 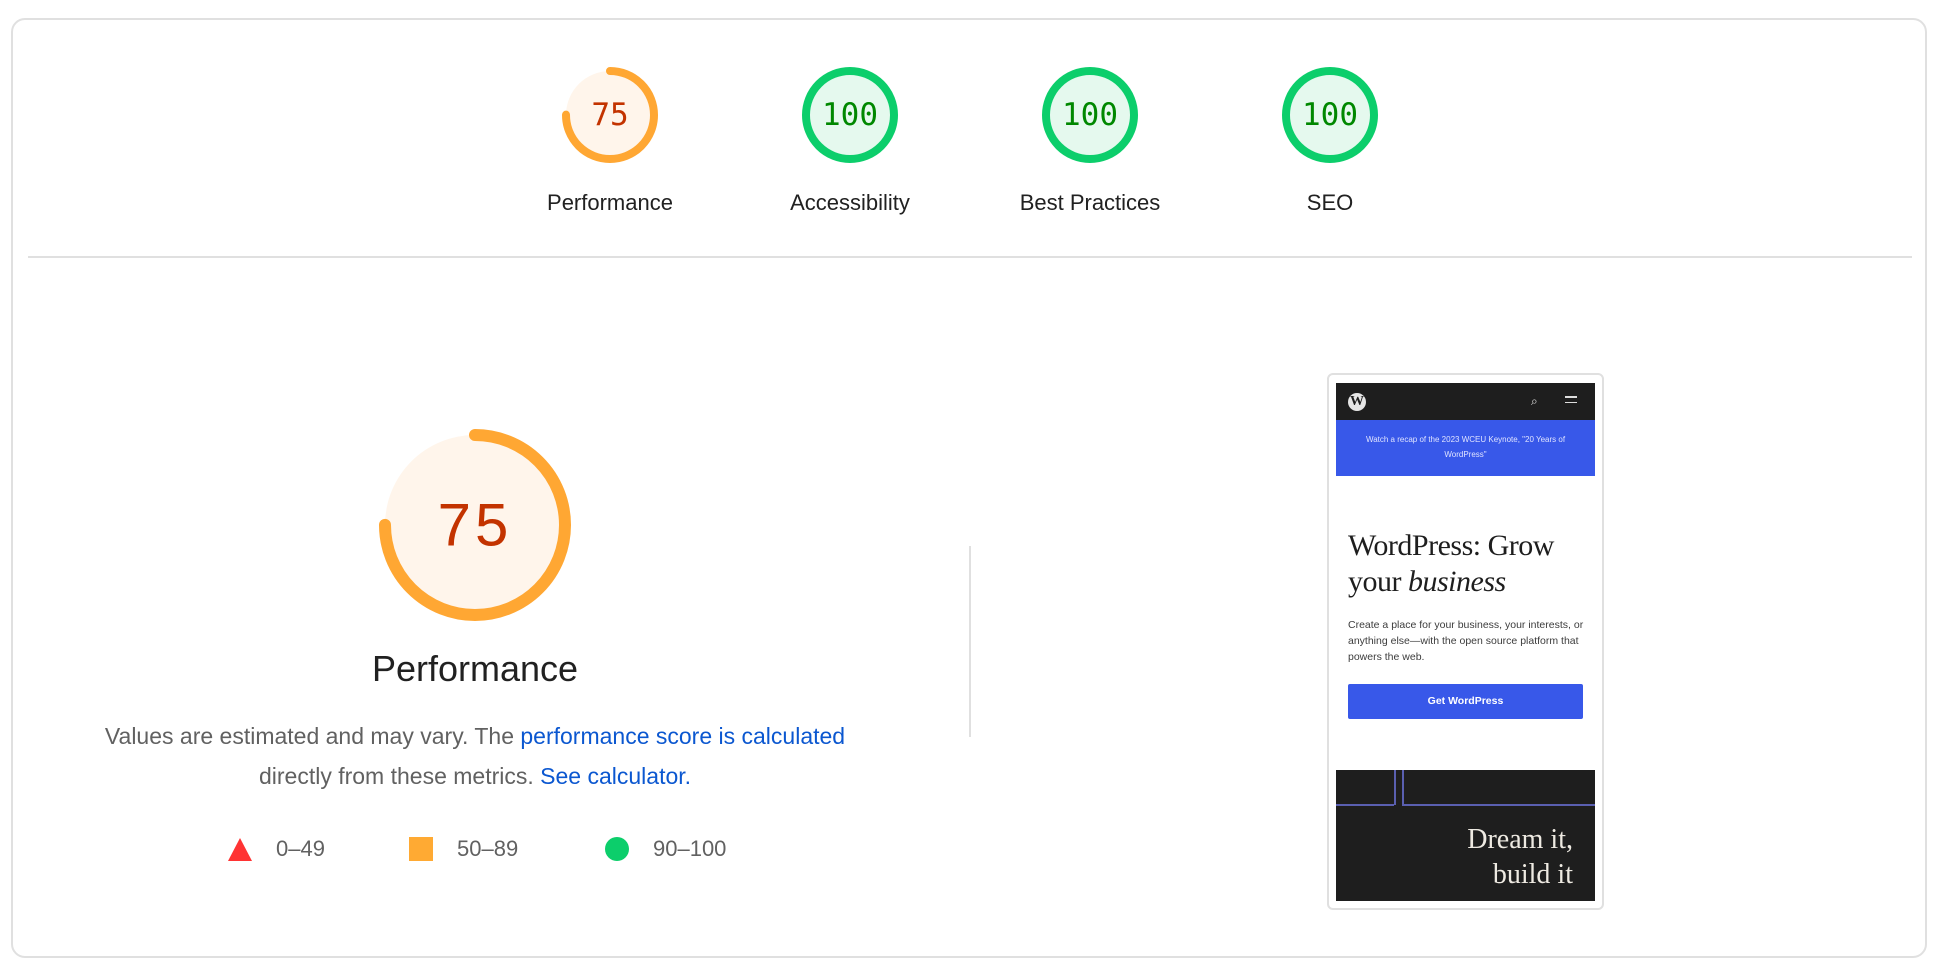 What do you see at coordinates (300, 848) in the screenshot?
I see `legend-range: 0–49` at bounding box center [300, 848].